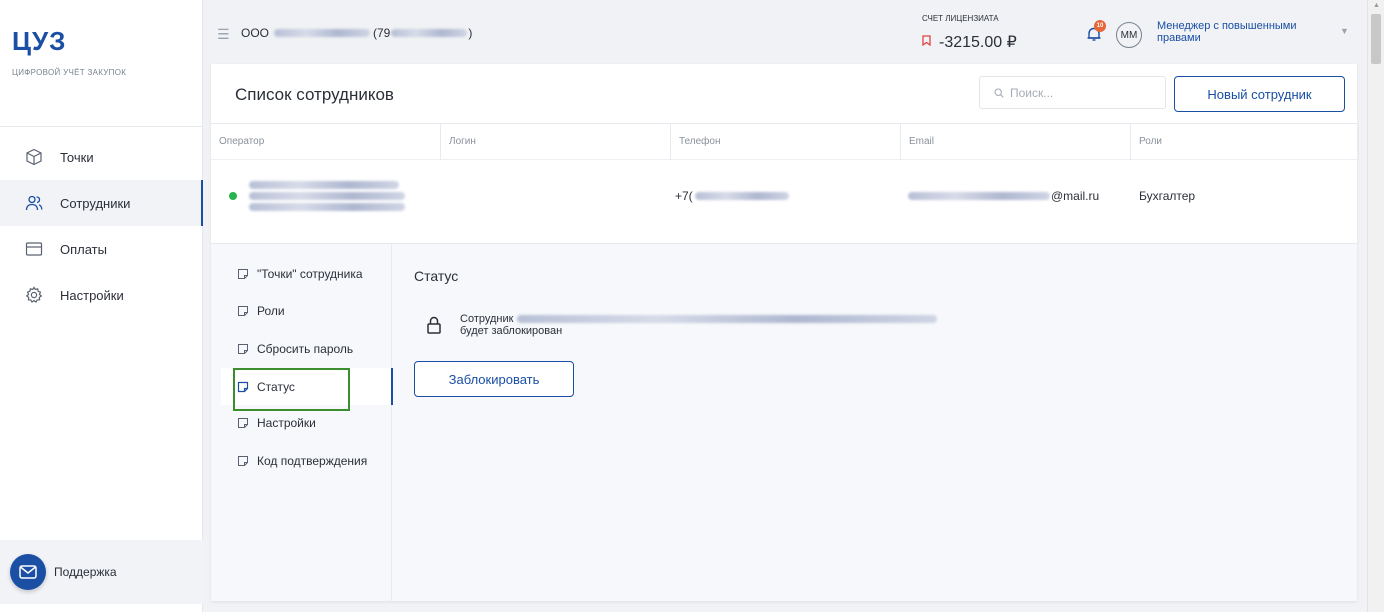  What do you see at coordinates (1075, 196) in the screenshot?
I see `email-domain: @mail.ru` at bounding box center [1075, 196].